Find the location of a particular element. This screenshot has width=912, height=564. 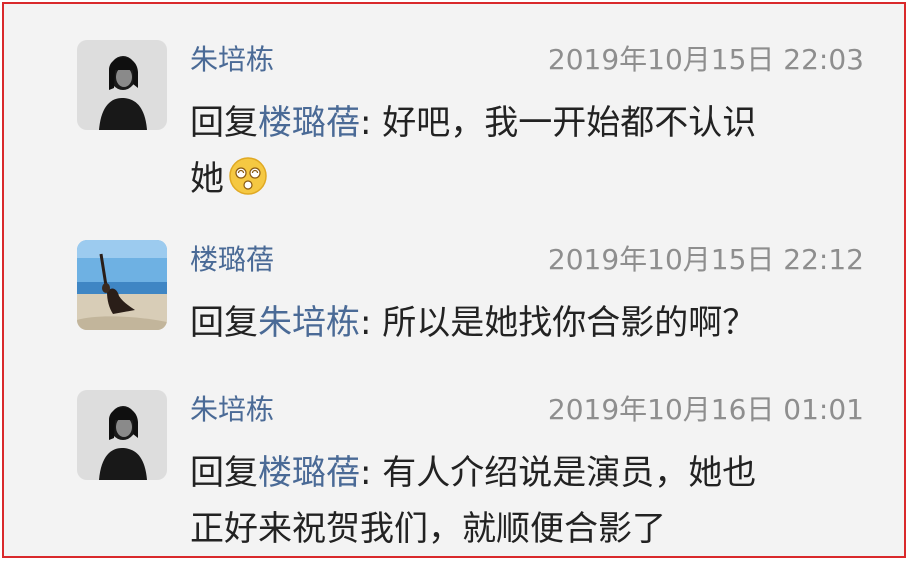

comment-text-line2: 她 is located at coordinates (207, 179).